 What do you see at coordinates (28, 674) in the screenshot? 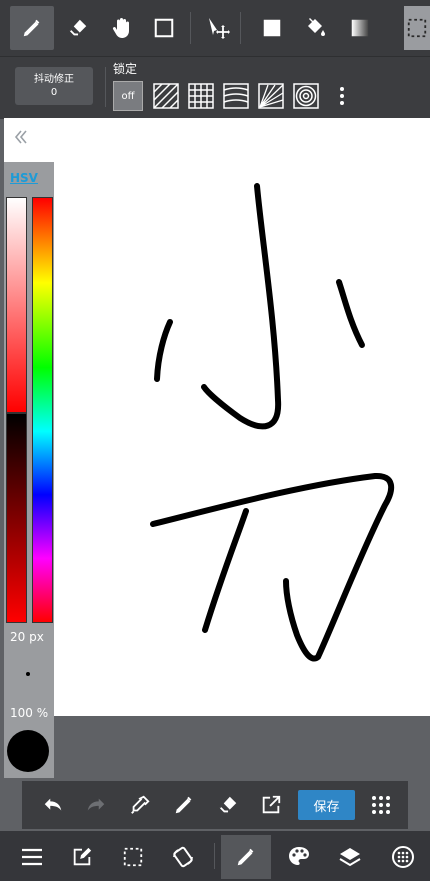
I see `brush-size-preview` at bounding box center [28, 674].